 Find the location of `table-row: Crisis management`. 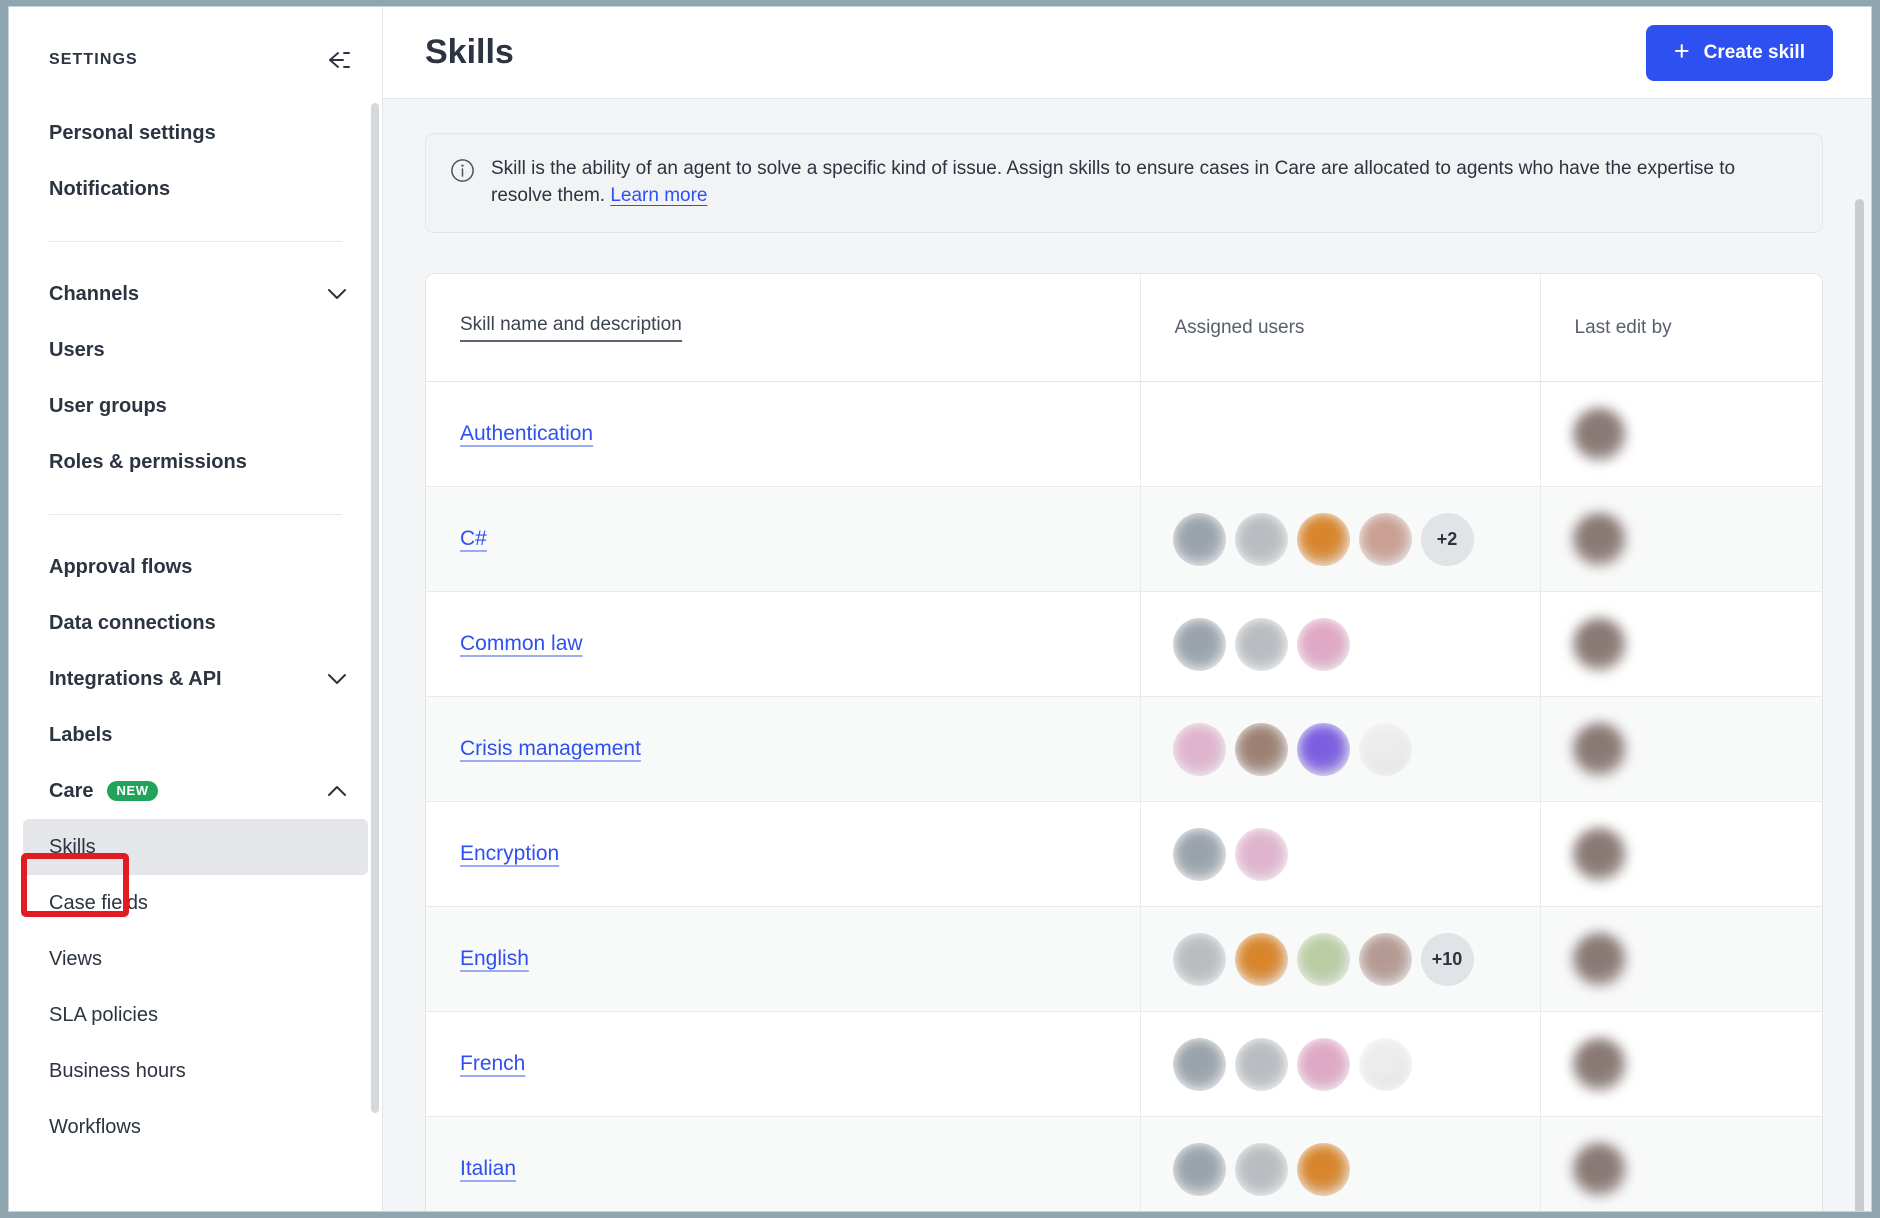

table-row: Crisis management is located at coordinates (1124, 749).